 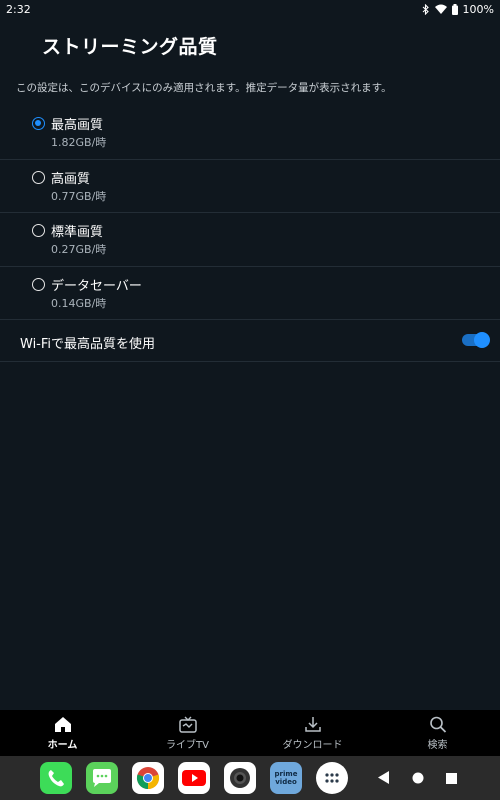 What do you see at coordinates (79, 249) in the screenshot?
I see `option-data-usage: 0.27GB/時` at bounding box center [79, 249].